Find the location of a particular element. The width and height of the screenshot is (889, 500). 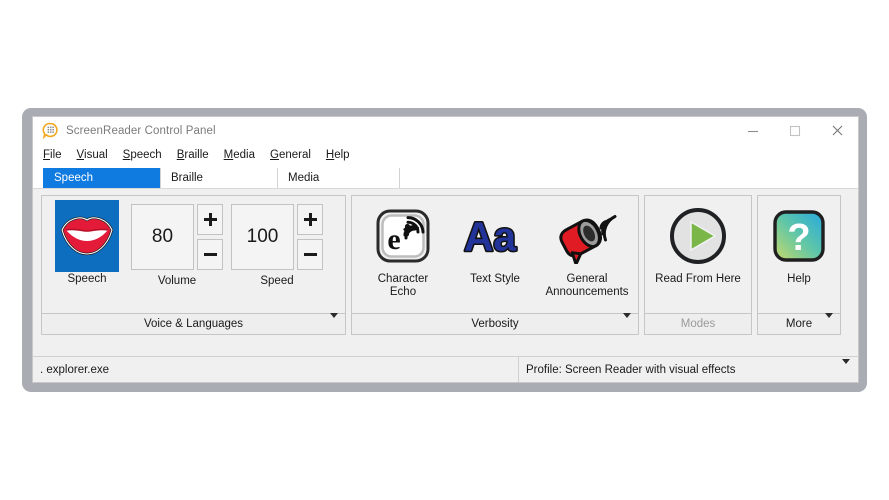

svg-text: e is located at coordinates (393, 239).